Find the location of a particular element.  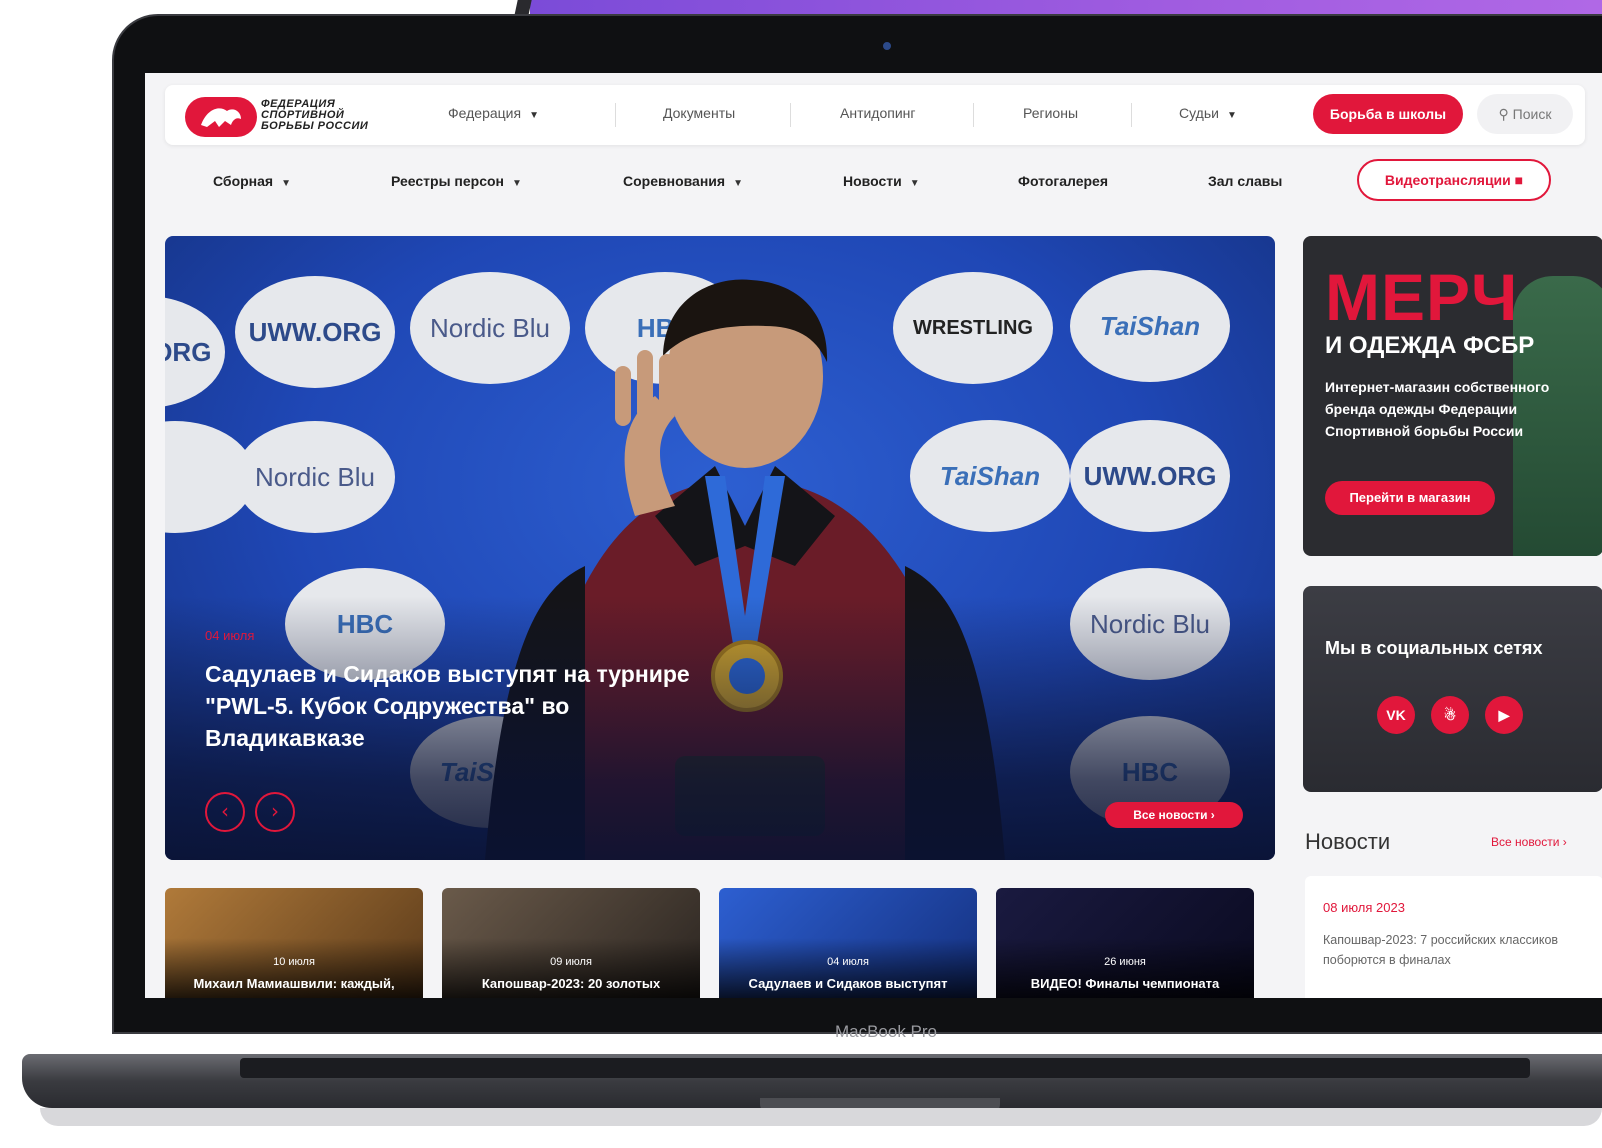

thumb-title: Капошвар-2023: 20 золотых is located at coordinates (571, 983).